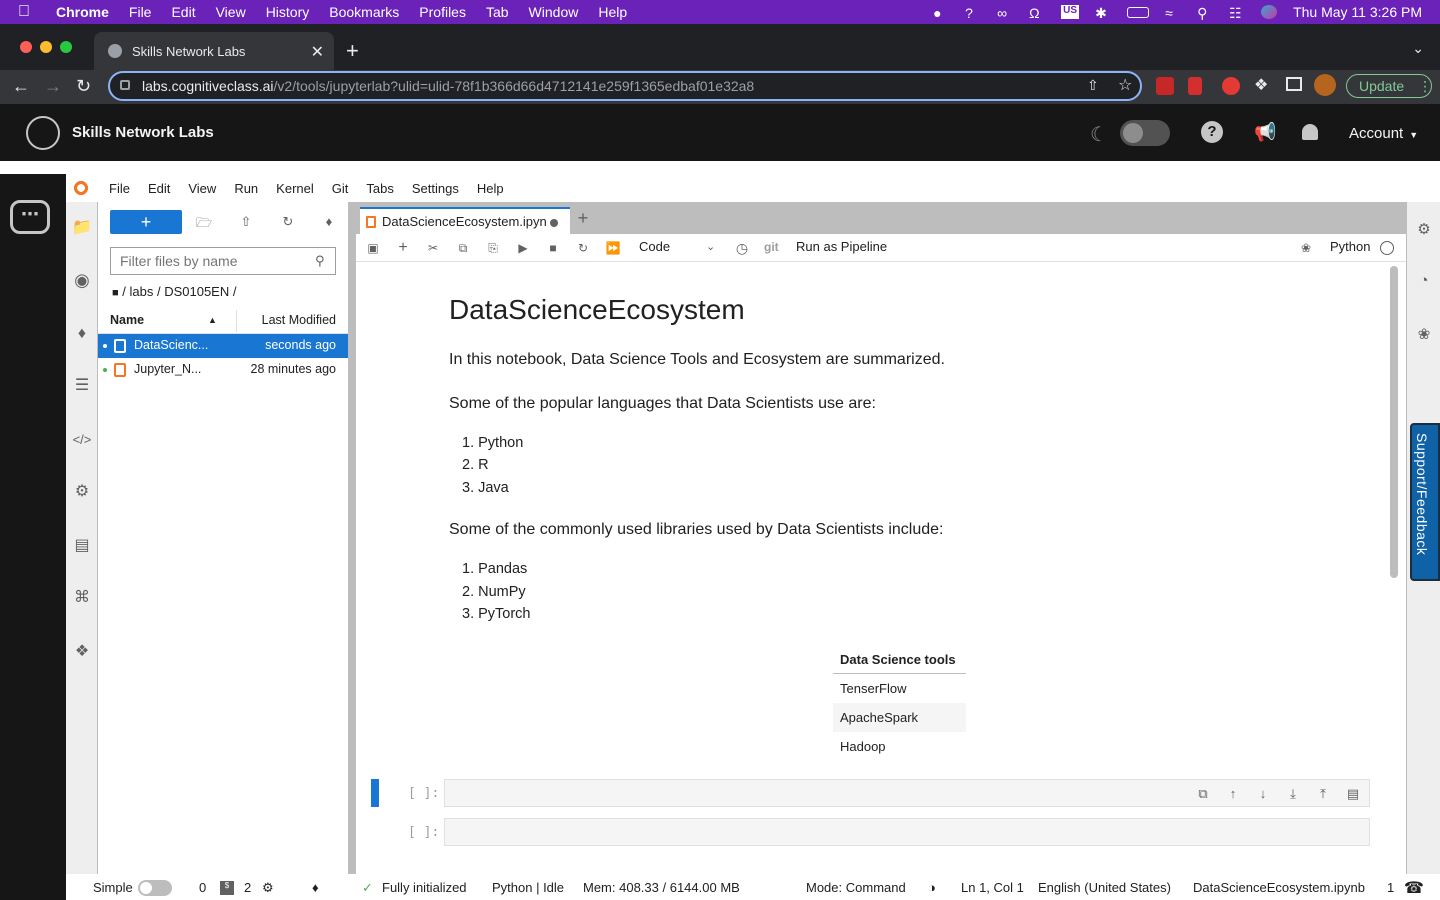  Describe the element at coordinates (1070, 12) in the screenshot. I see `keyboard-us-icon: US` at that location.